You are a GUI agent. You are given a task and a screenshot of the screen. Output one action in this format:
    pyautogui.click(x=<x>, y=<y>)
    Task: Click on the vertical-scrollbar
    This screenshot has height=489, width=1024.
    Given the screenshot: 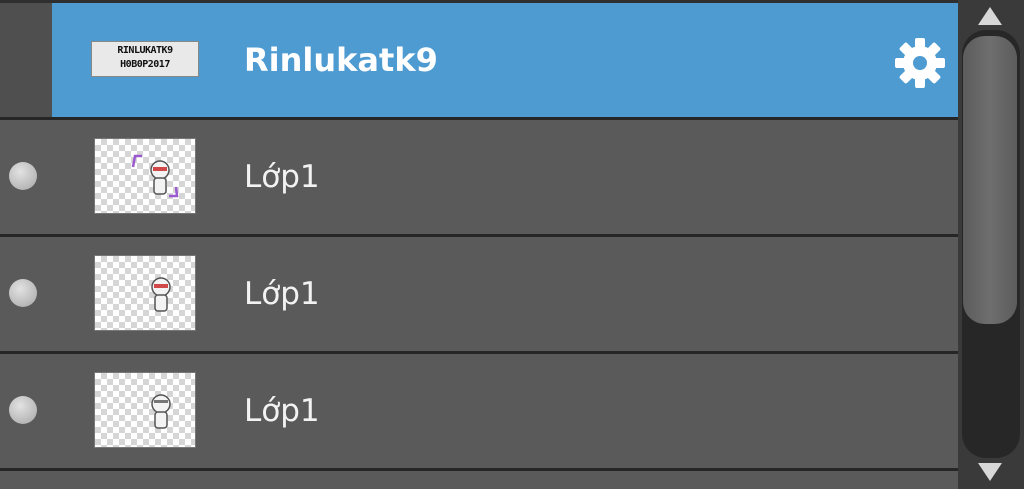 What is the action you would take?
    pyautogui.click(x=991, y=244)
    